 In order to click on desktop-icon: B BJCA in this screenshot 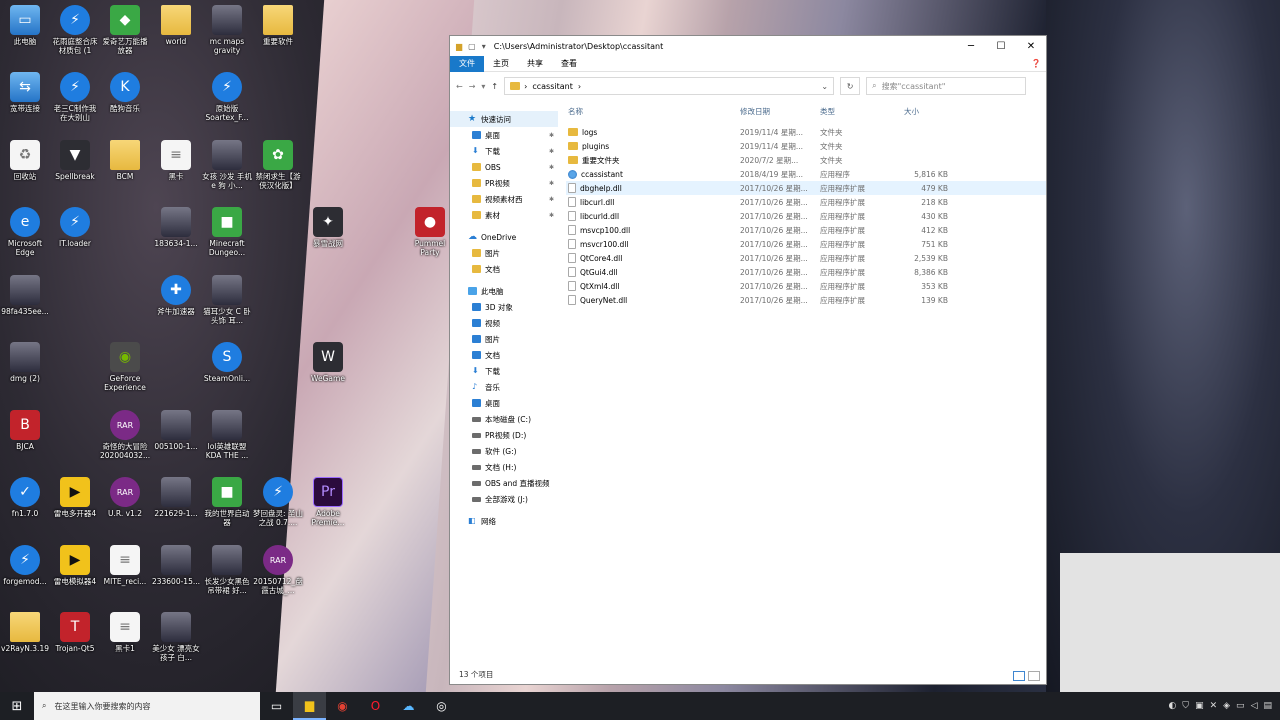, I will do `click(25, 430)`.